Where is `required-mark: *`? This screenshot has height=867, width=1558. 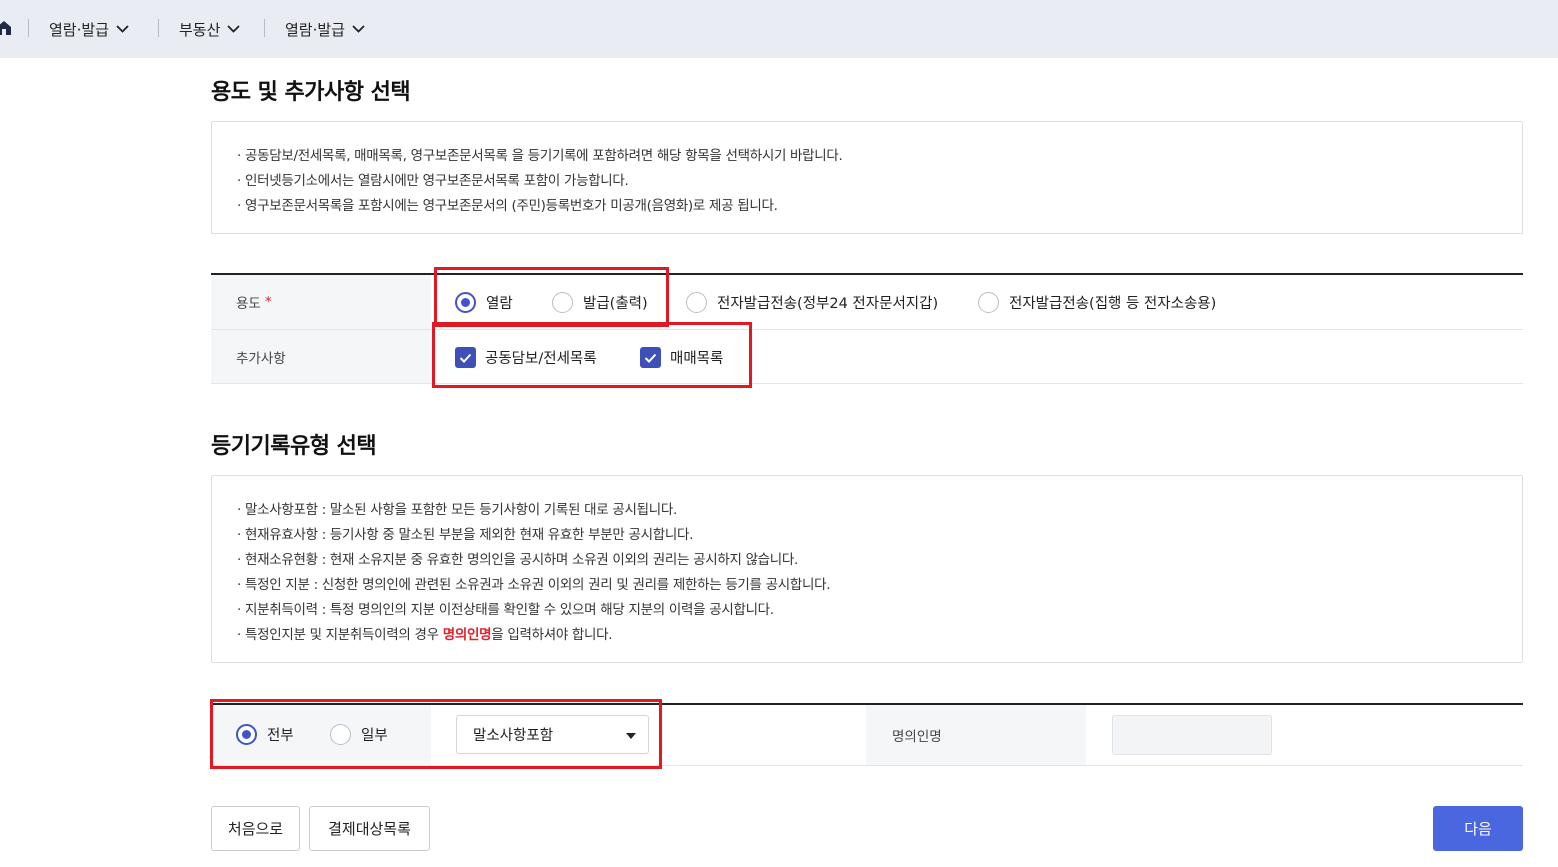 required-mark: * is located at coordinates (268, 302).